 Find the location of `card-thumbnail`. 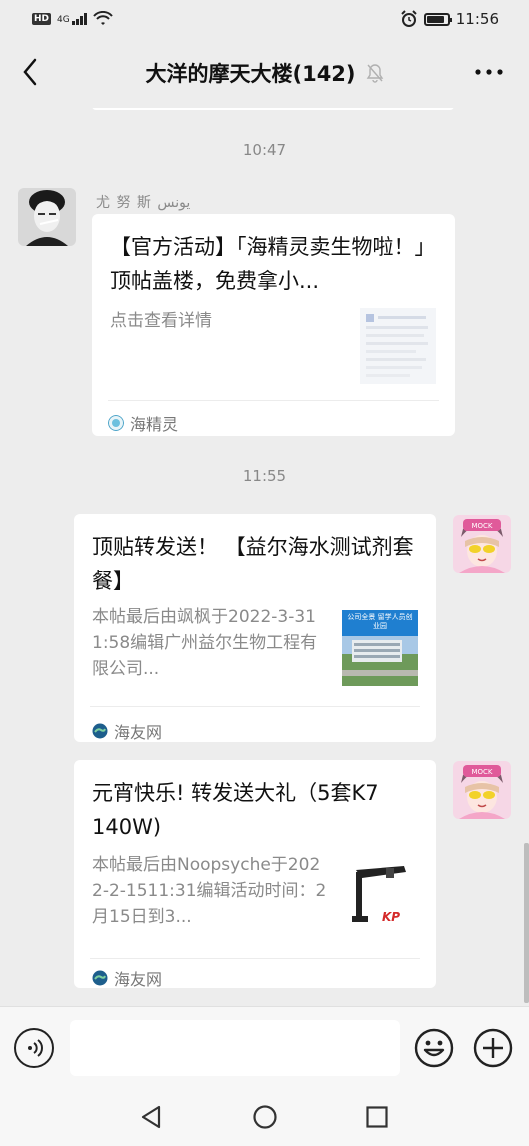

card-thumbnail is located at coordinates (398, 346).